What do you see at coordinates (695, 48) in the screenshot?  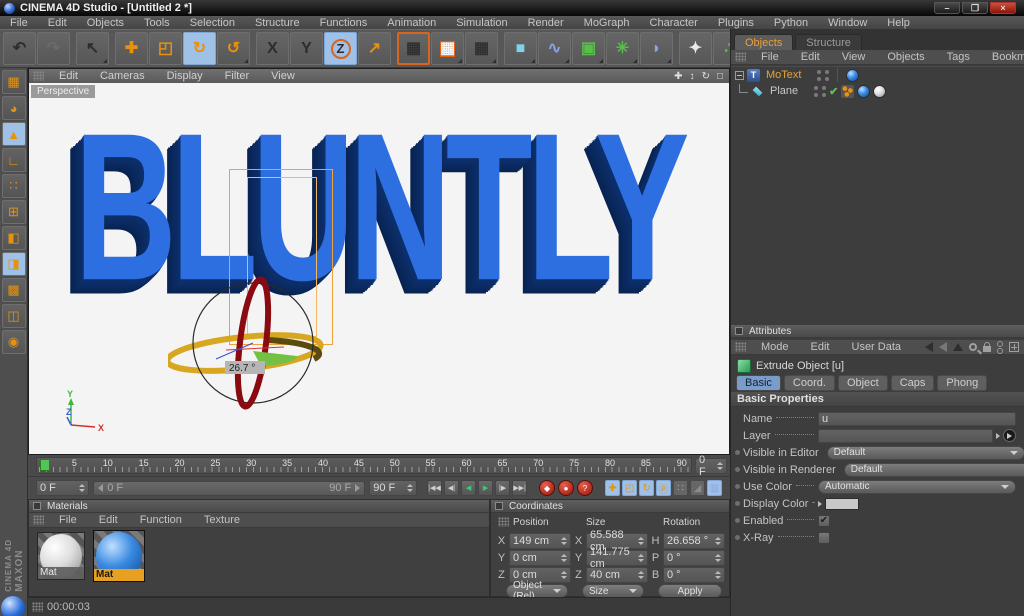 I see `expand-viewport-button: ✦` at bounding box center [695, 48].